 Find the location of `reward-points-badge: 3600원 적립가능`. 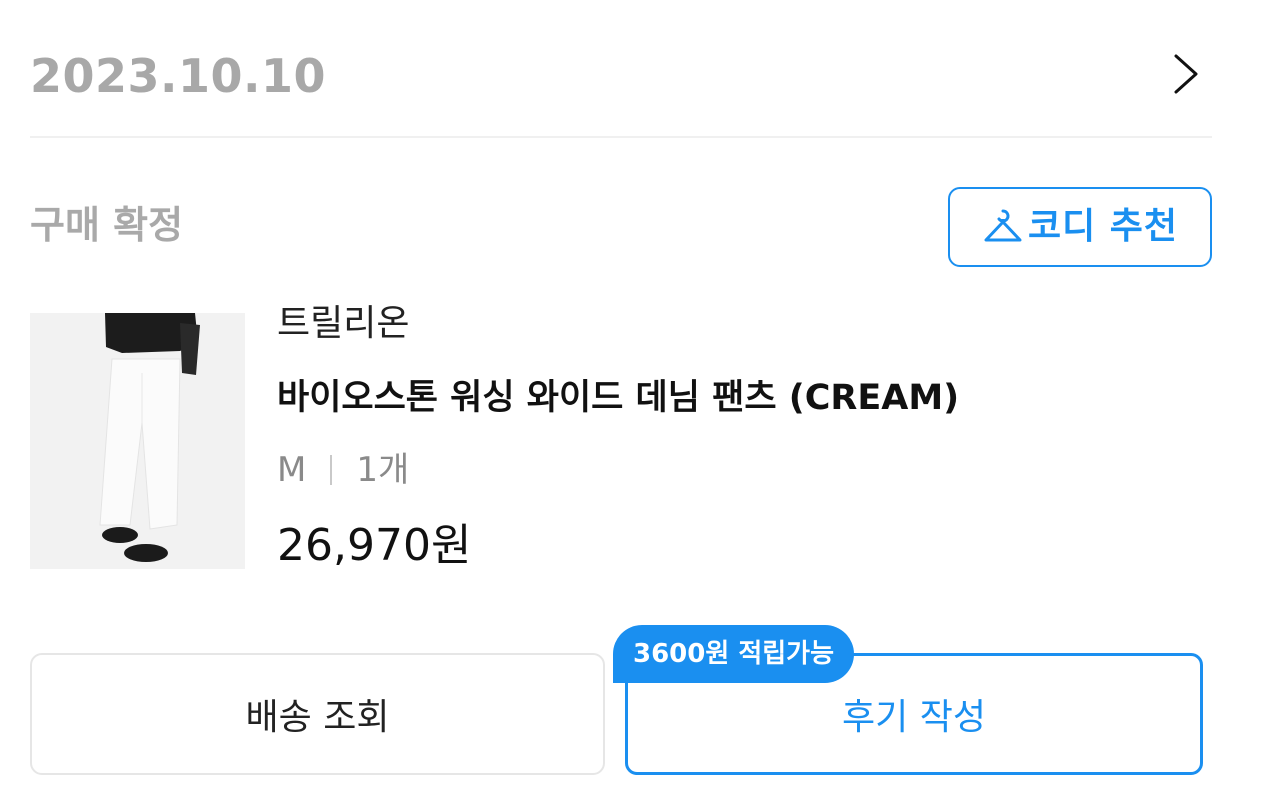

reward-points-badge: 3600원 적립가능 is located at coordinates (734, 654).